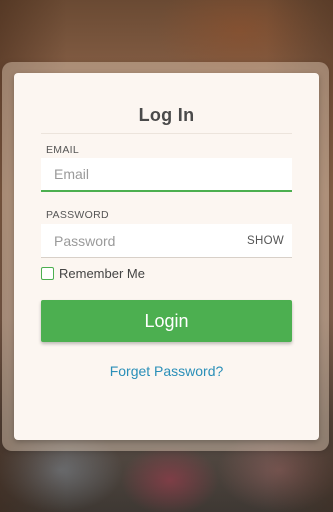 Image resolution: width=333 pixels, height=512 pixels. What do you see at coordinates (265, 241) in the screenshot?
I see `show-password-button: SHOW` at bounding box center [265, 241].